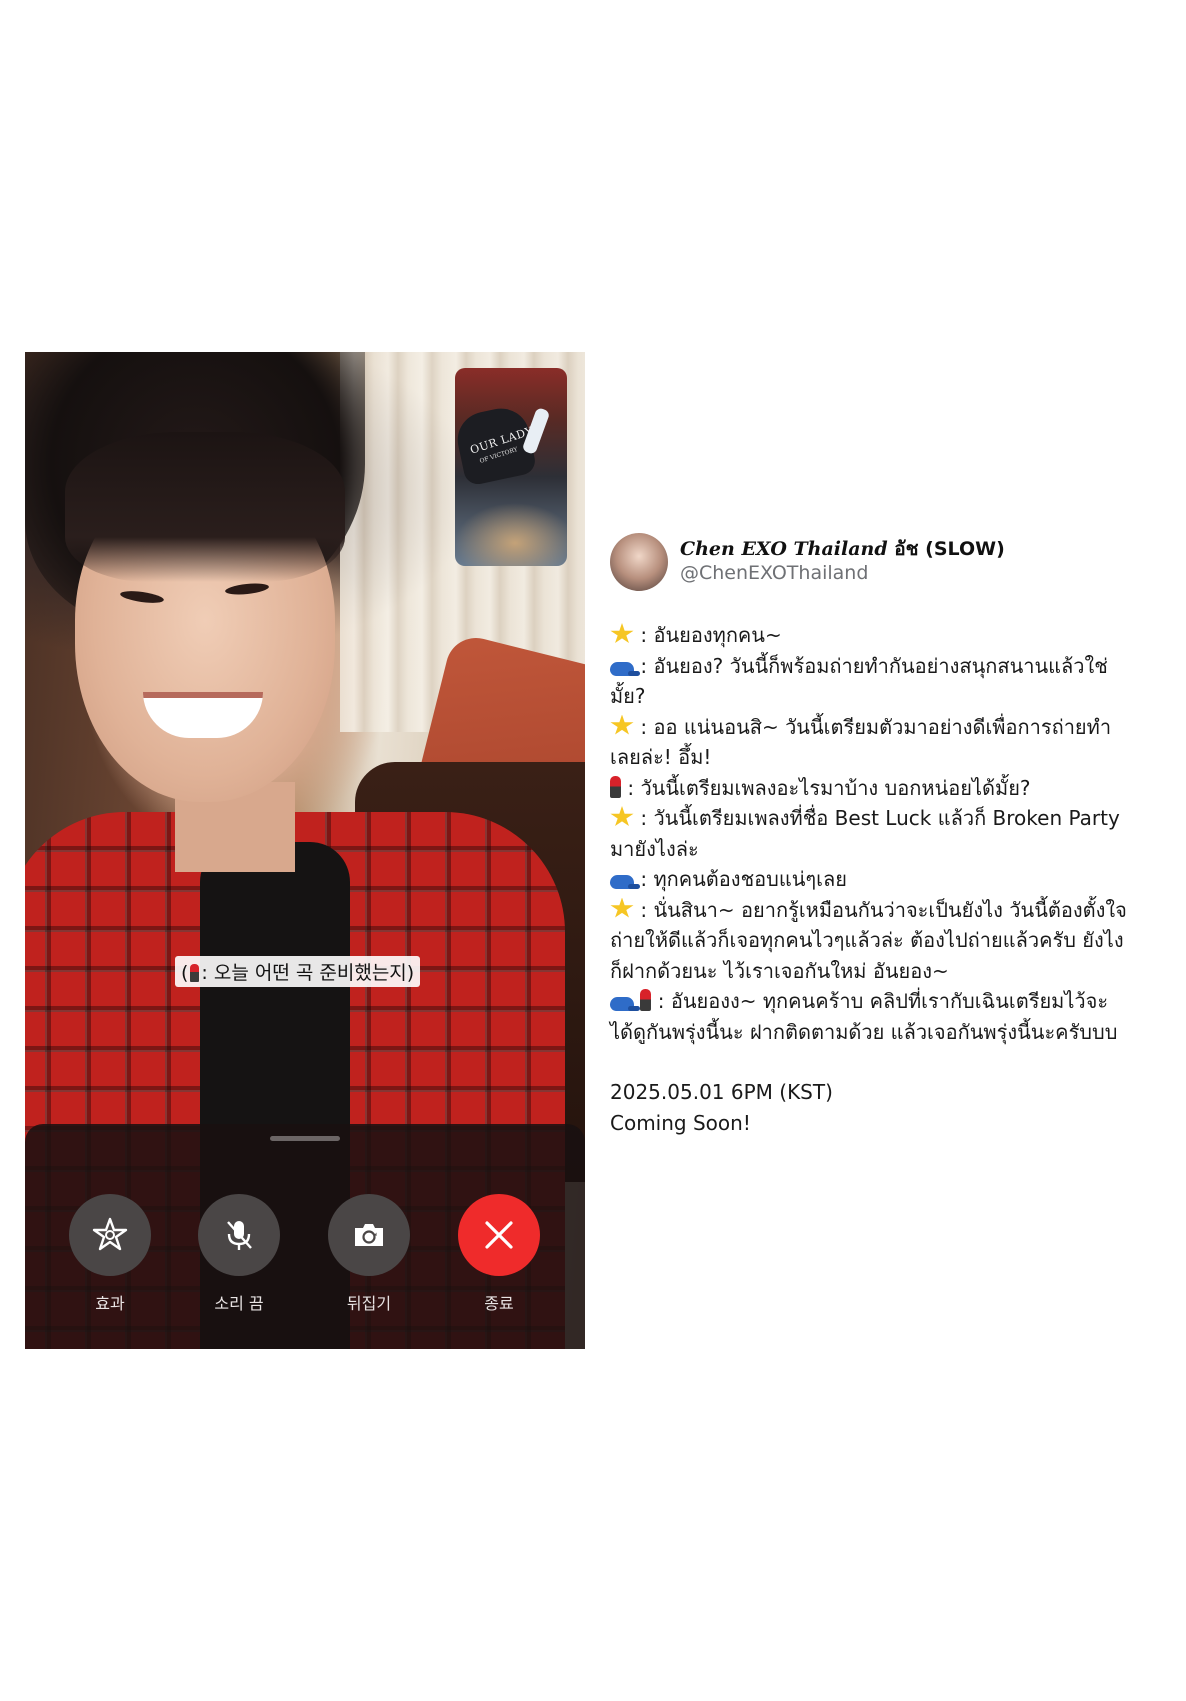 This screenshot has height=1701, width=1186. Describe the element at coordinates (305, 1236) in the screenshot. I see `call-controls-panel: 효과 소리 끔 뒤집기 종료` at that location.